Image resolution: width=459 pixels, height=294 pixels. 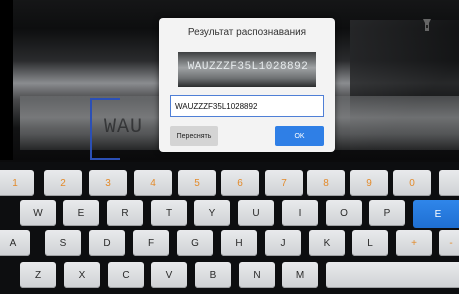 What do you see at coordinates (344, 213) in the screenshot?
I see `key-o: O` at bounding box center [344, 213].